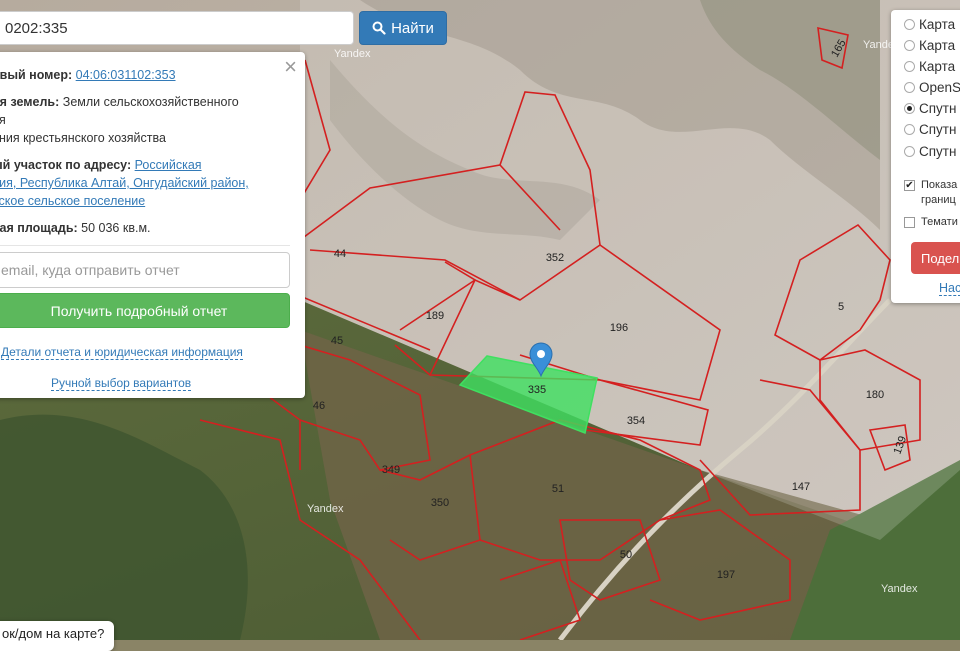 Image resolution: width=960 pixels, height=651 pixels. What do you see at coordinates (537, 390) in the screenshot?
I see `parcel-label: 335` at bounding box center [537, 390].